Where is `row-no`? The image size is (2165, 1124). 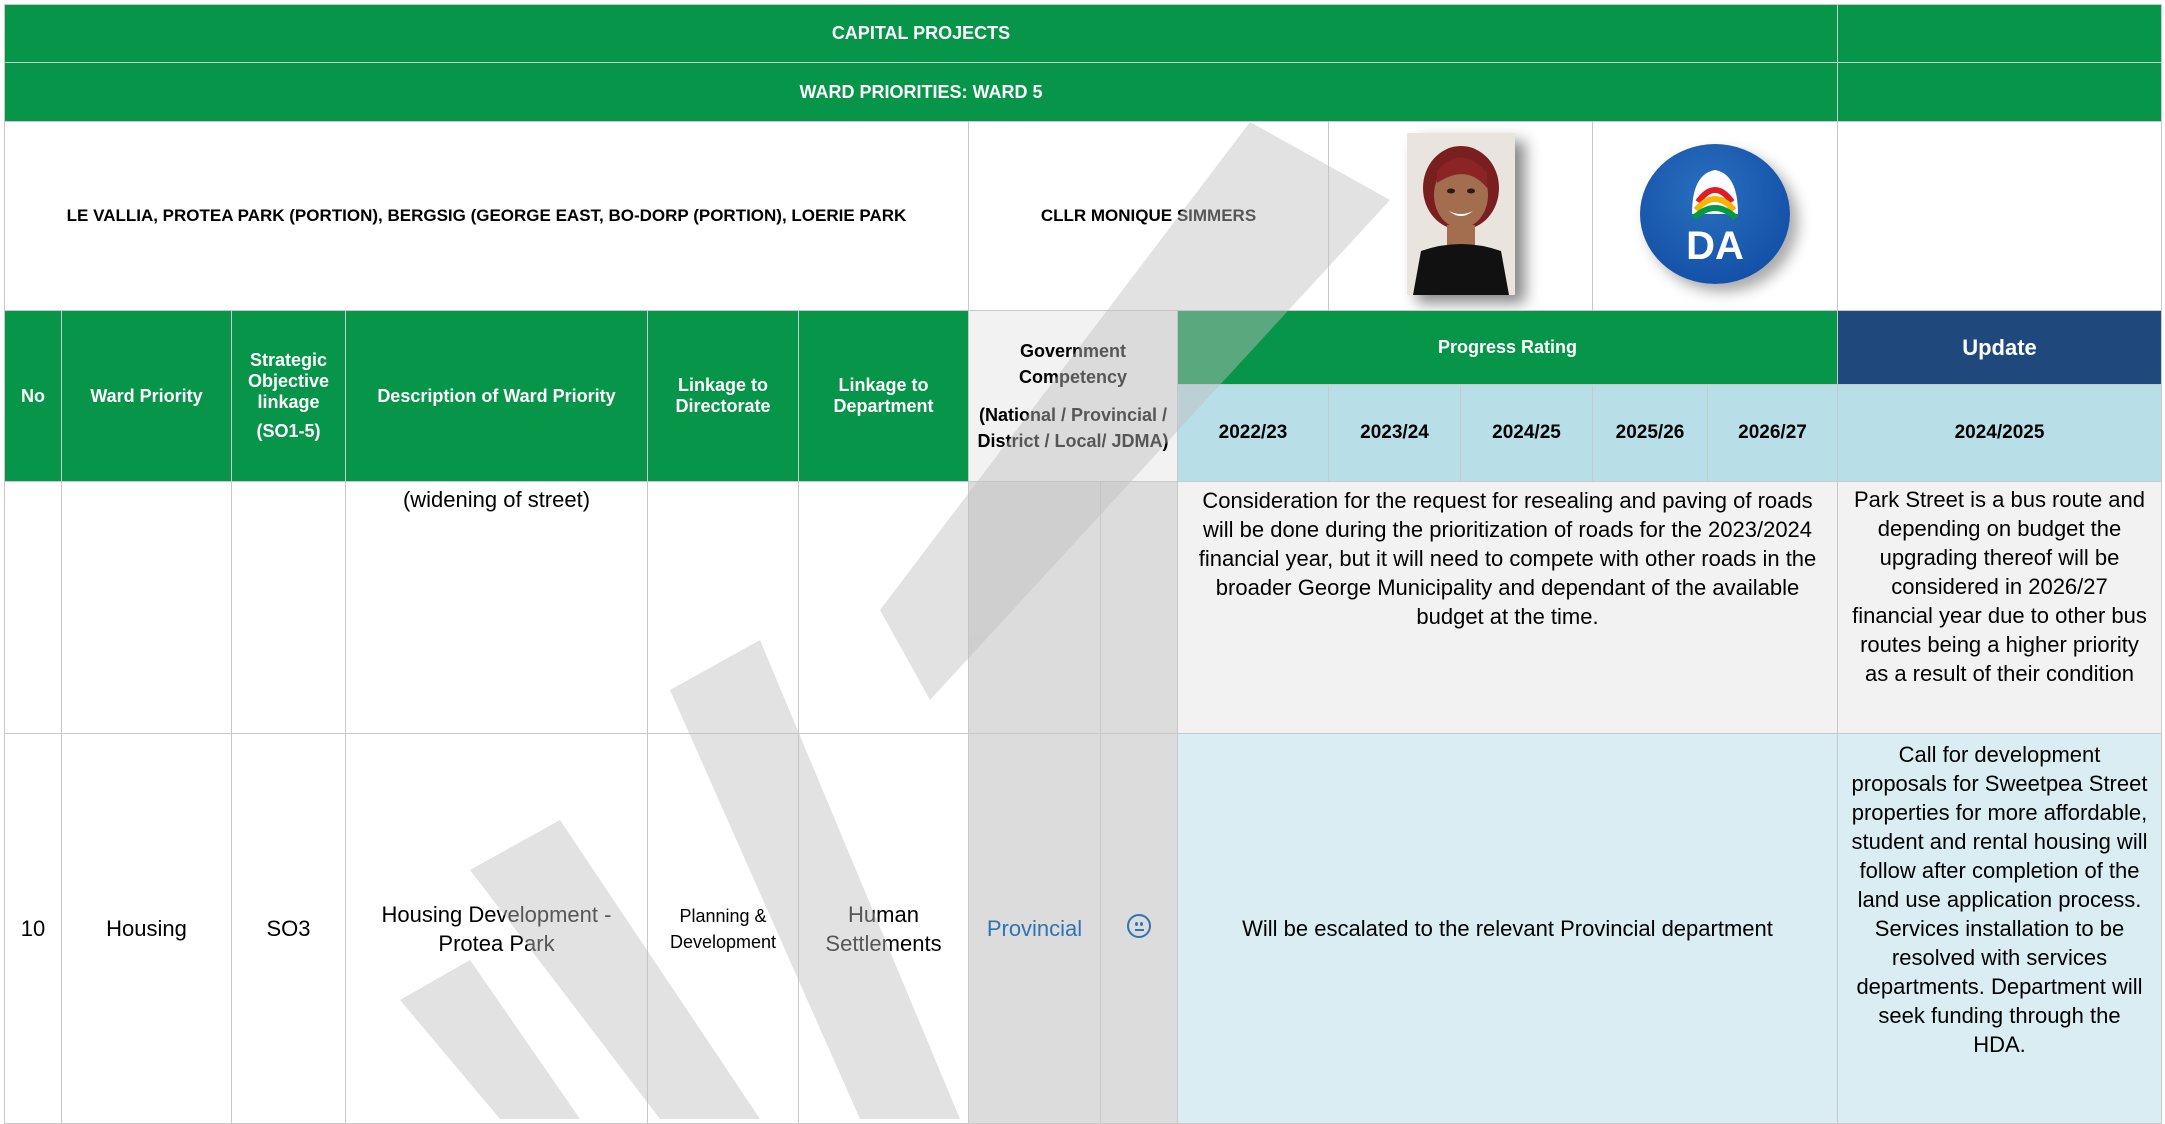
row-no is located at coordinates (33, 607).